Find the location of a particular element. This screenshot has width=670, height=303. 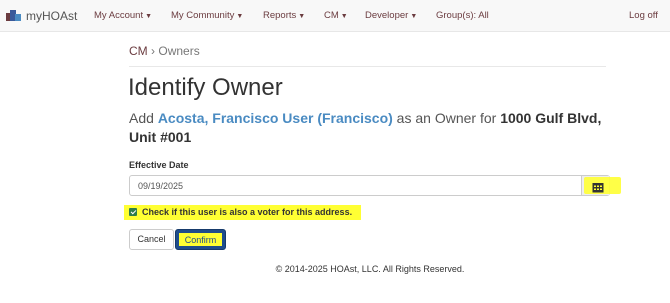

nav-label: My Account is located at coordinates (119, 15).